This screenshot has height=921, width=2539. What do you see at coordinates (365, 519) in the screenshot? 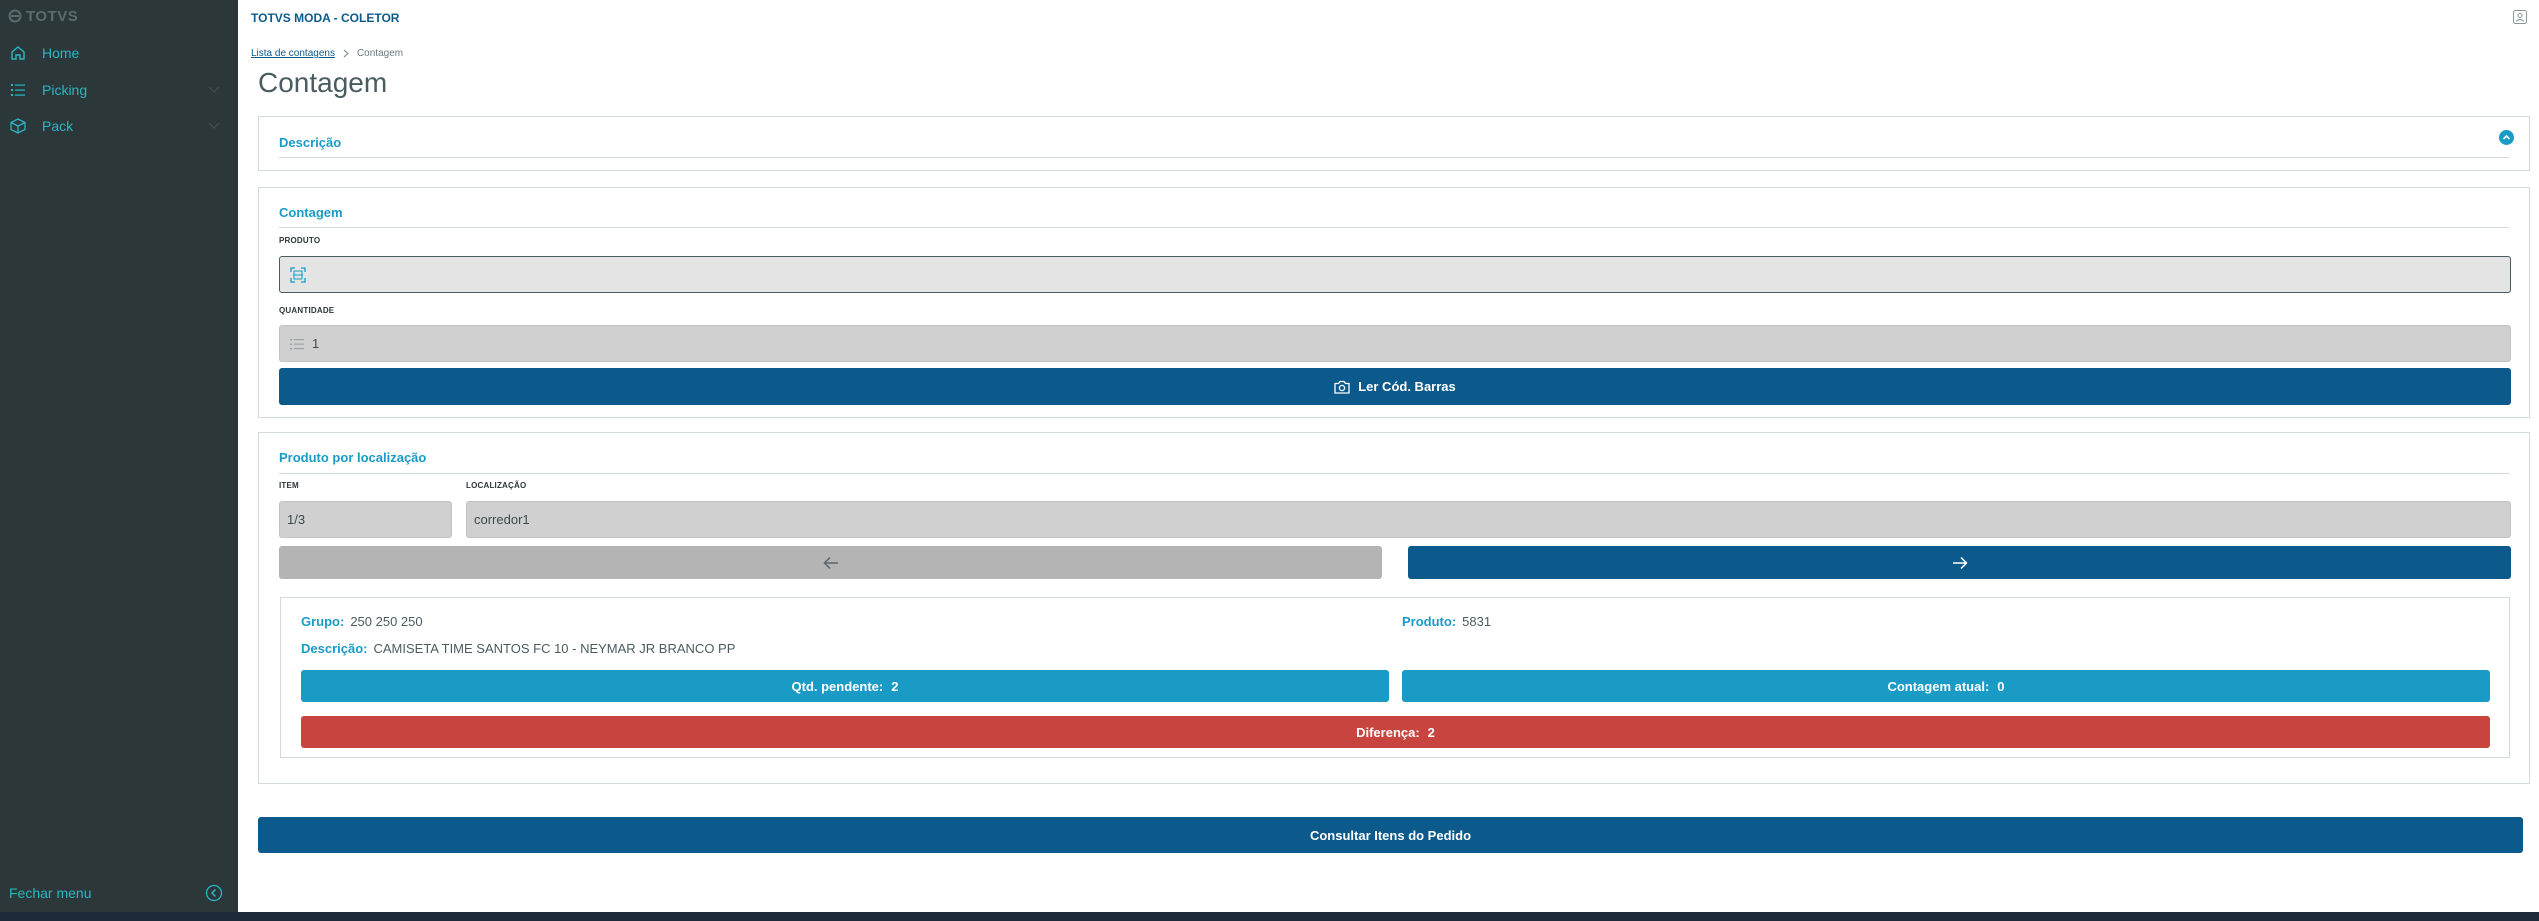
I see `item-input: 1/3` at bounding box center [365, 519].